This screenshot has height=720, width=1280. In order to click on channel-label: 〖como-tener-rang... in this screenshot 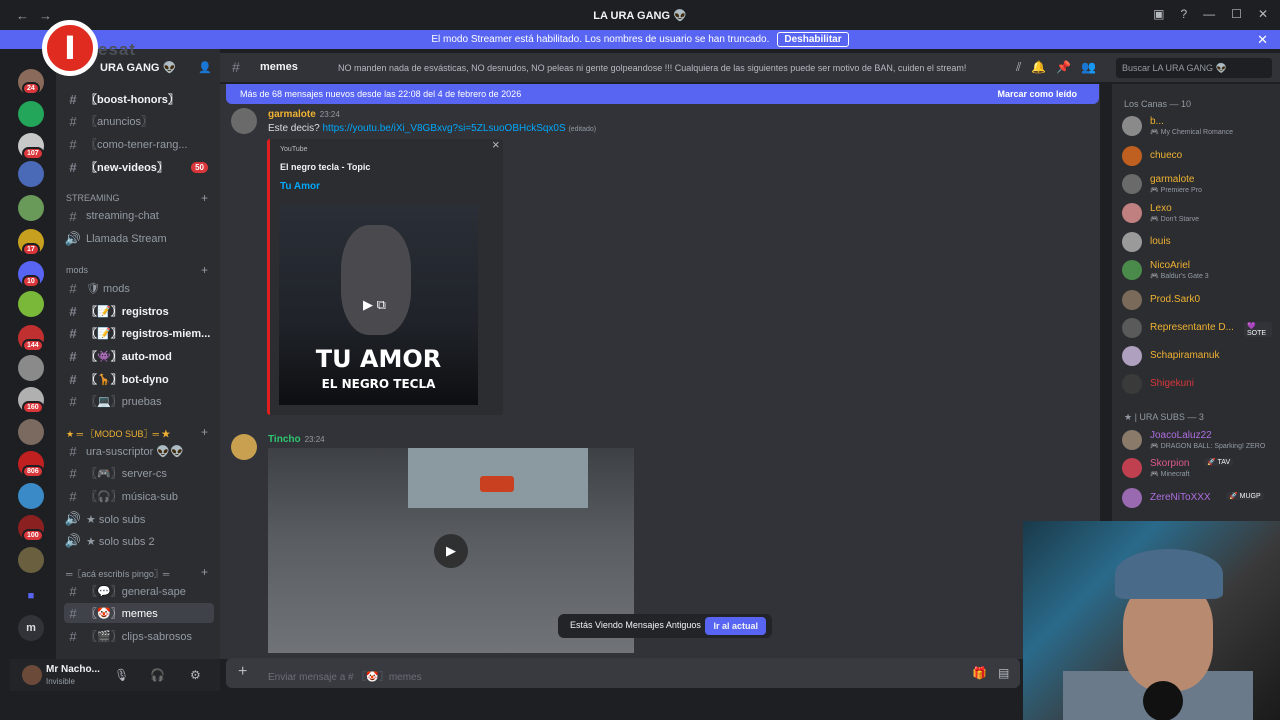, I will do `click(137, 145)`.